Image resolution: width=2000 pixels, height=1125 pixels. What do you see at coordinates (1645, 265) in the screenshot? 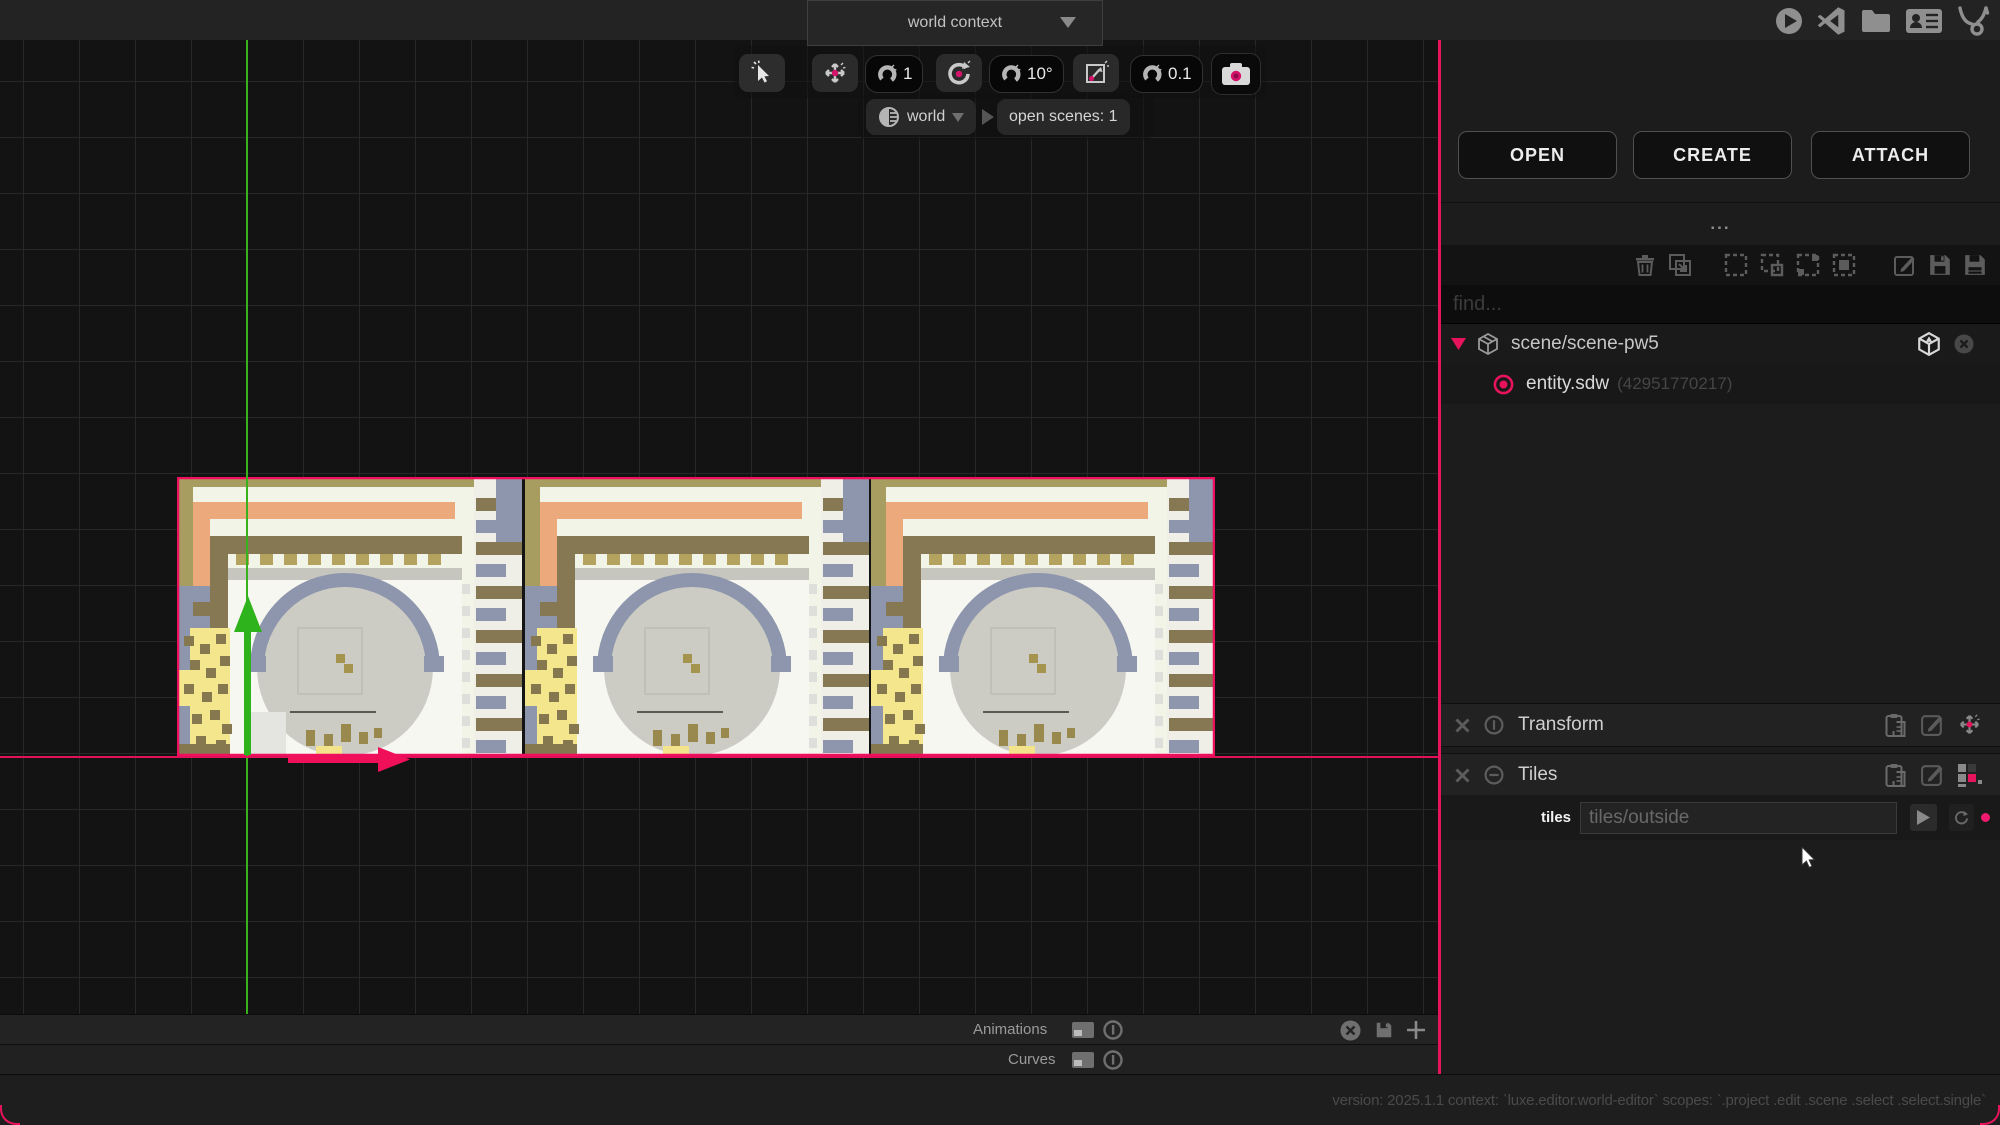
I see `delete-icon` at bounding box center [1645, 265].